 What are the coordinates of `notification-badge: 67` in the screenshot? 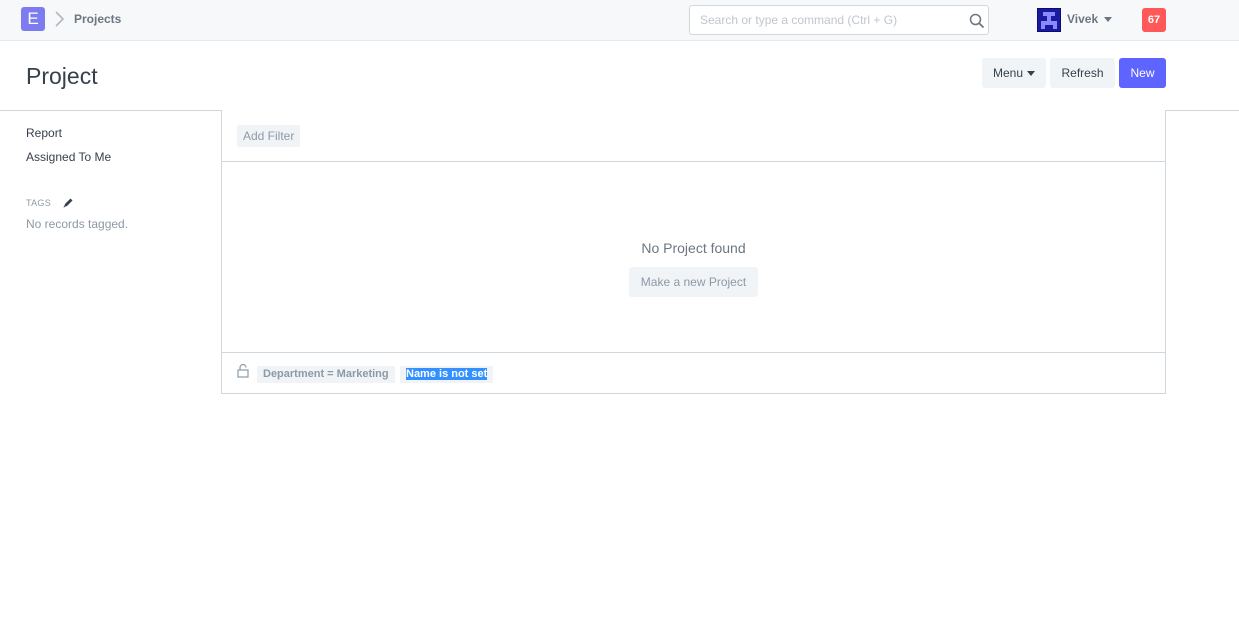 It's located at (1154, 20).